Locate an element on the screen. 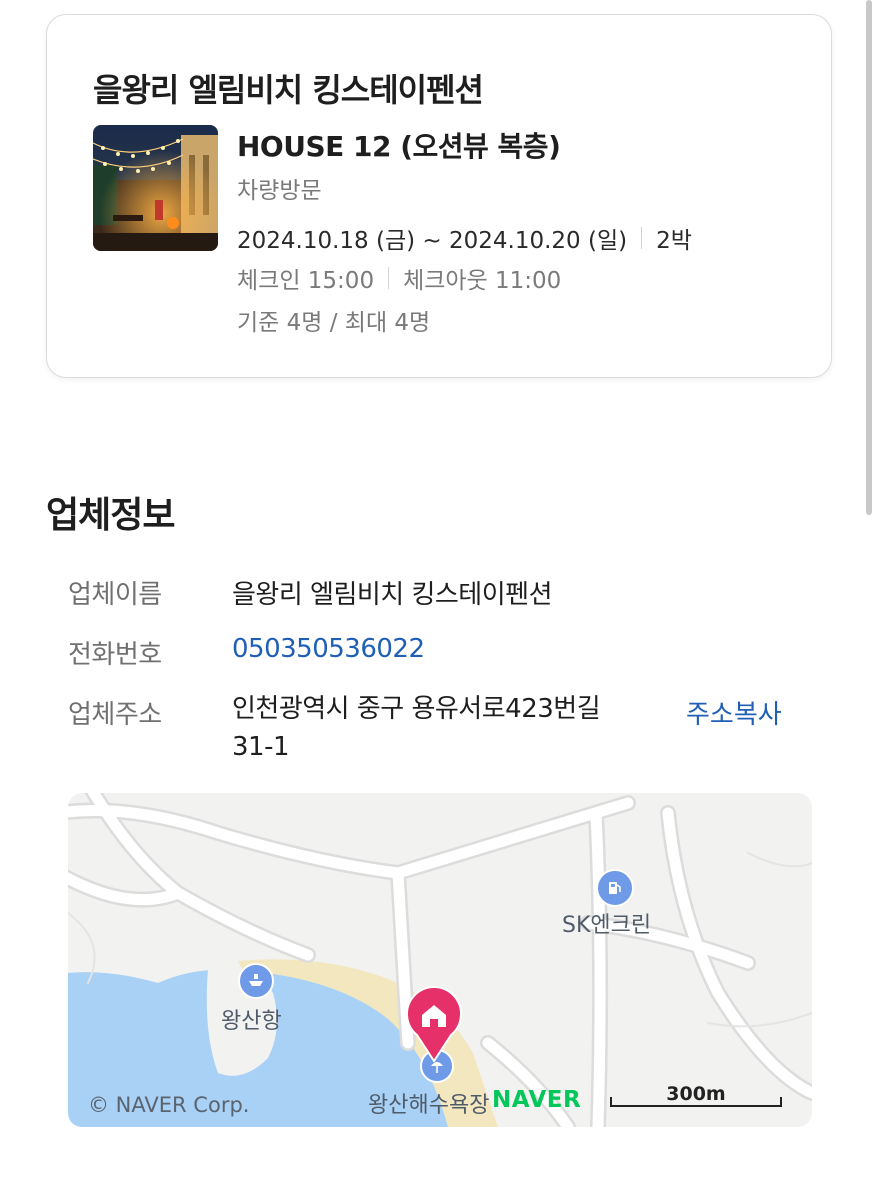 The height and width of the screenshot is (1200, 880). capacity: 기준 4명 / 최대 4명 is located at coordinates (334, 323).